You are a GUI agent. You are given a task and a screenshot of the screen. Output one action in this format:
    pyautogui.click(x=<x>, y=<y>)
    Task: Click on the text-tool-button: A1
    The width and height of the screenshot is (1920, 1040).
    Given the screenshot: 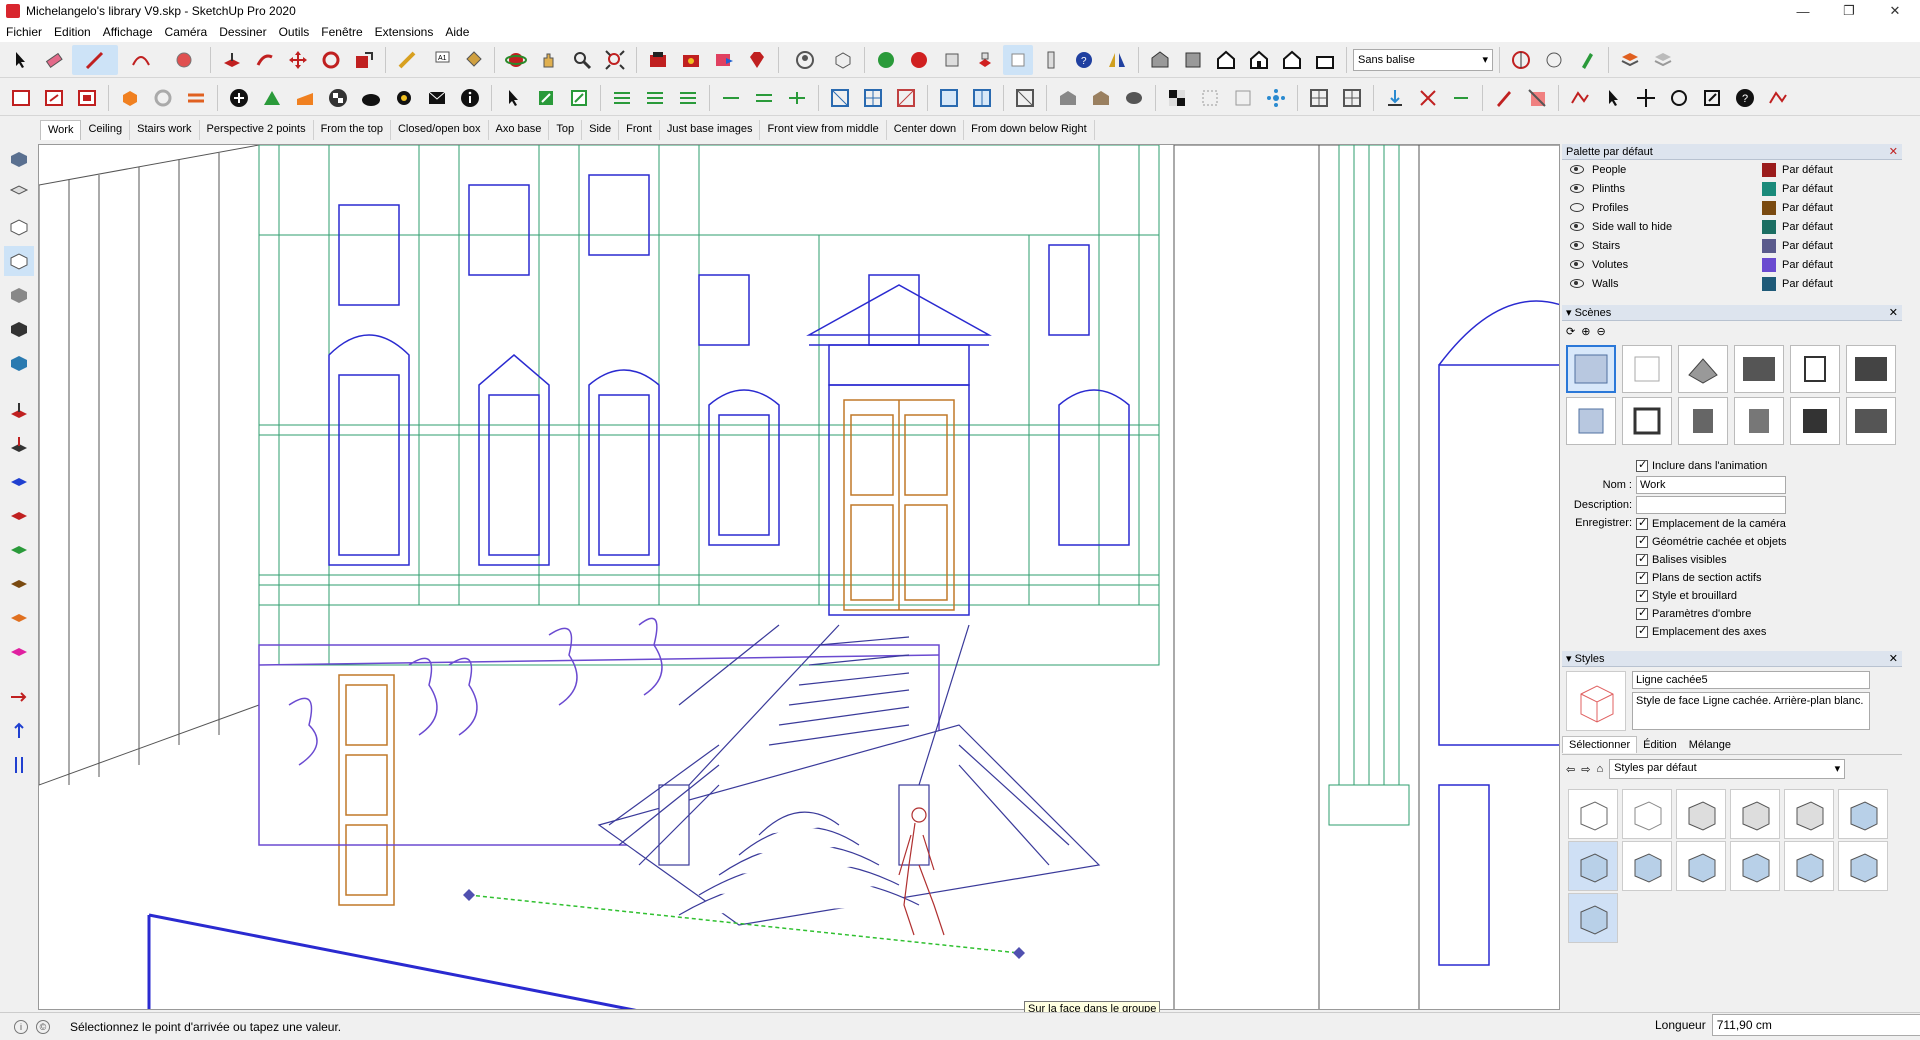 What is the action you would take?
    pyautogui.click(x=440, y=60)
    